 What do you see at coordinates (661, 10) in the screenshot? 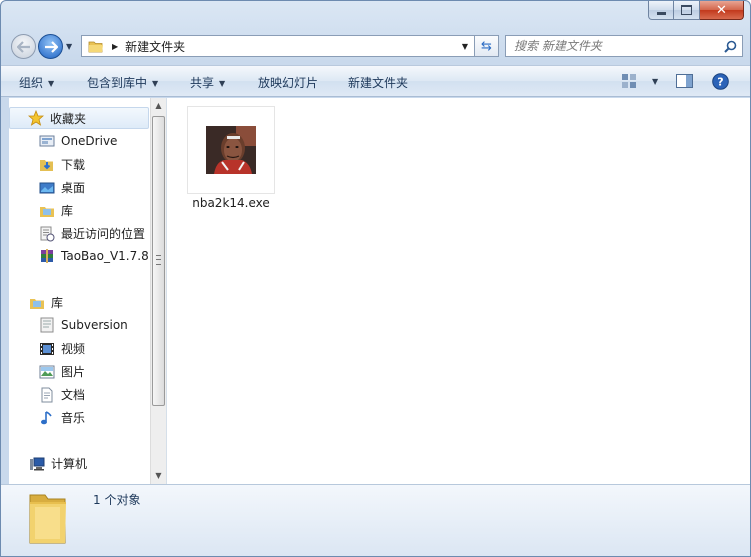
I see `minimize-button` at bounding box center [661, 10].